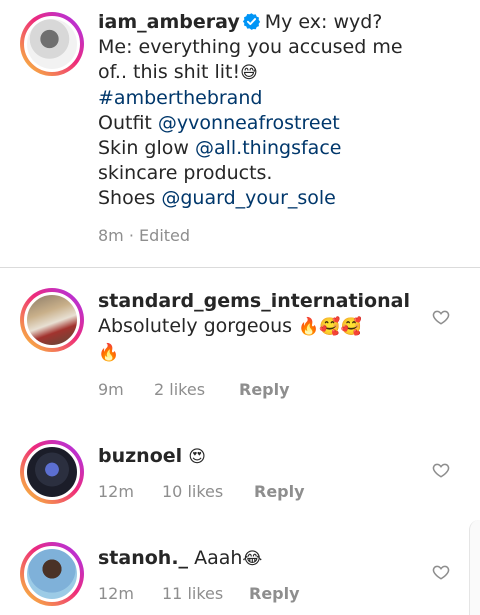 The image size is (480, 615). What do you see at coordinates (254, 301) in the screenshot?
I see `comment-username: standard_gems_international` at bounding box center [254, 301].